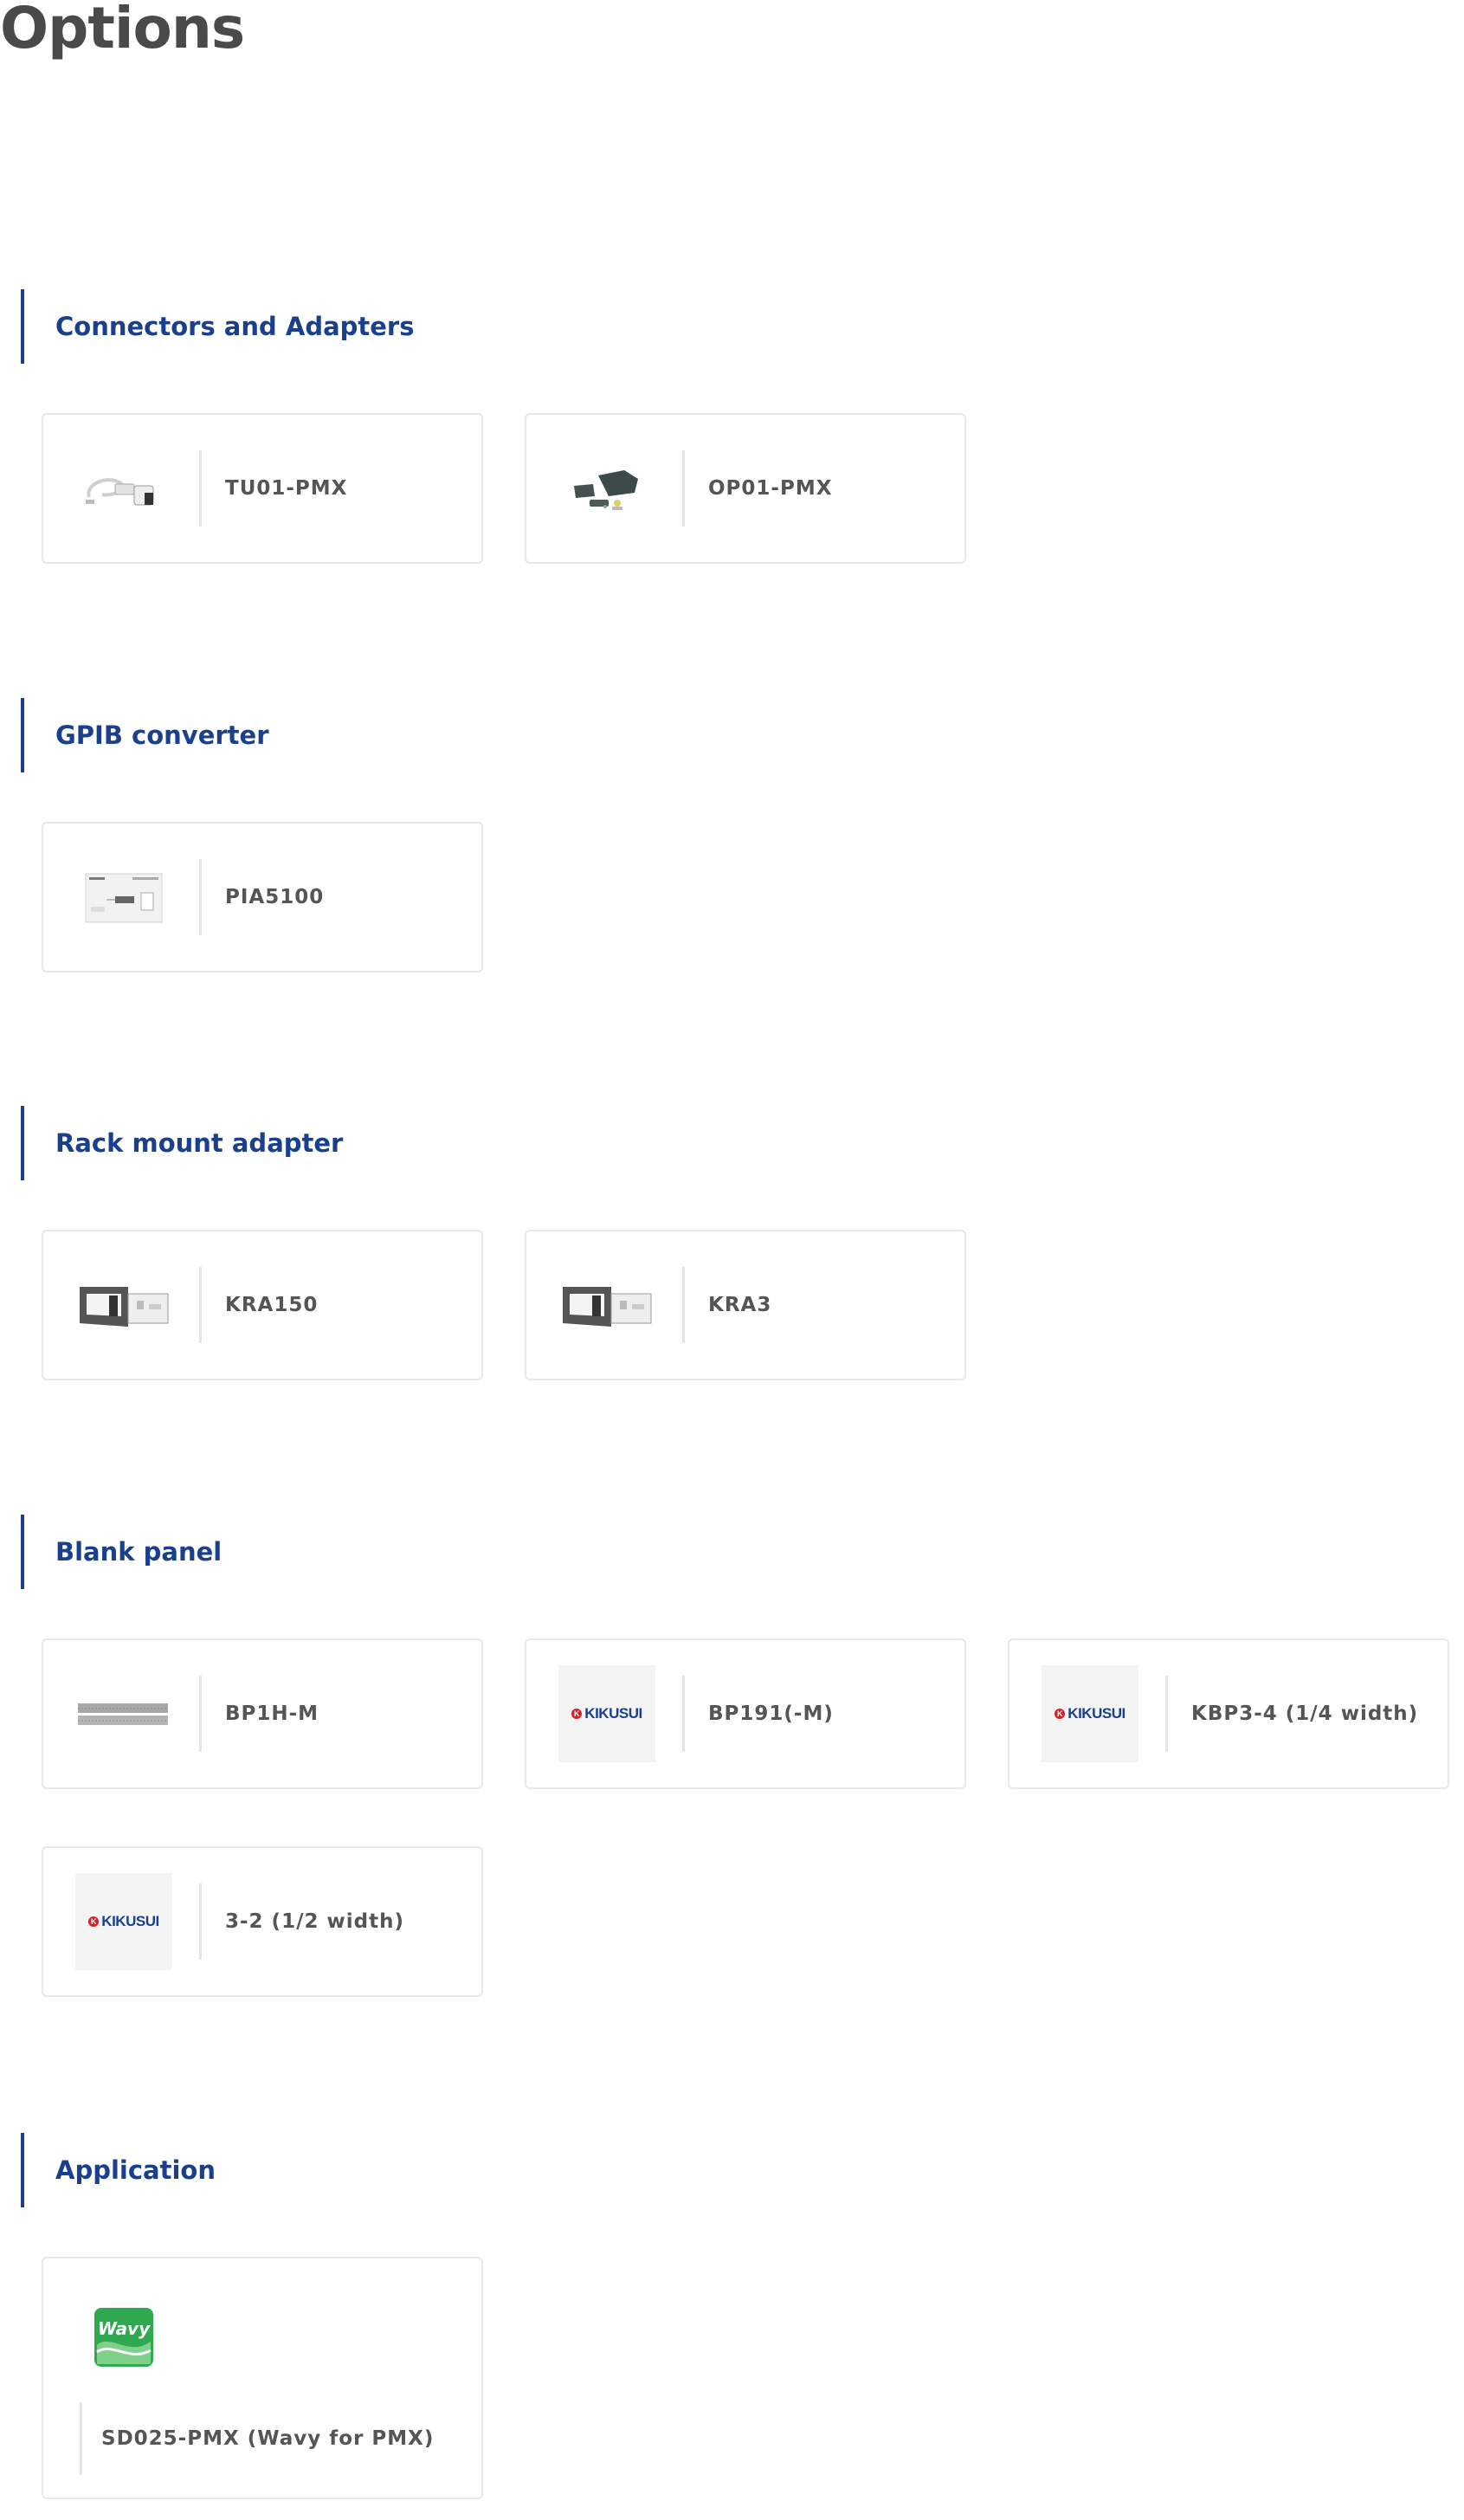 The width and height of the screenshot is (1464, 2520). I want to click on section-title: GPIB converter, so click(162, 735).